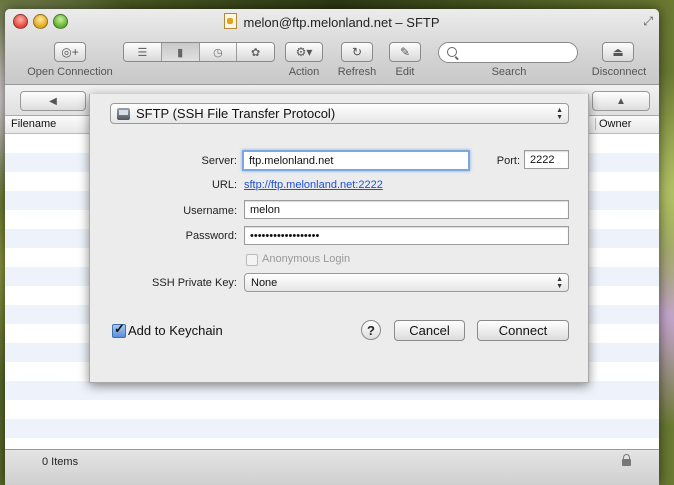  I want to click on anonymous-login-label: Anonymous Login, so click(306, 259).